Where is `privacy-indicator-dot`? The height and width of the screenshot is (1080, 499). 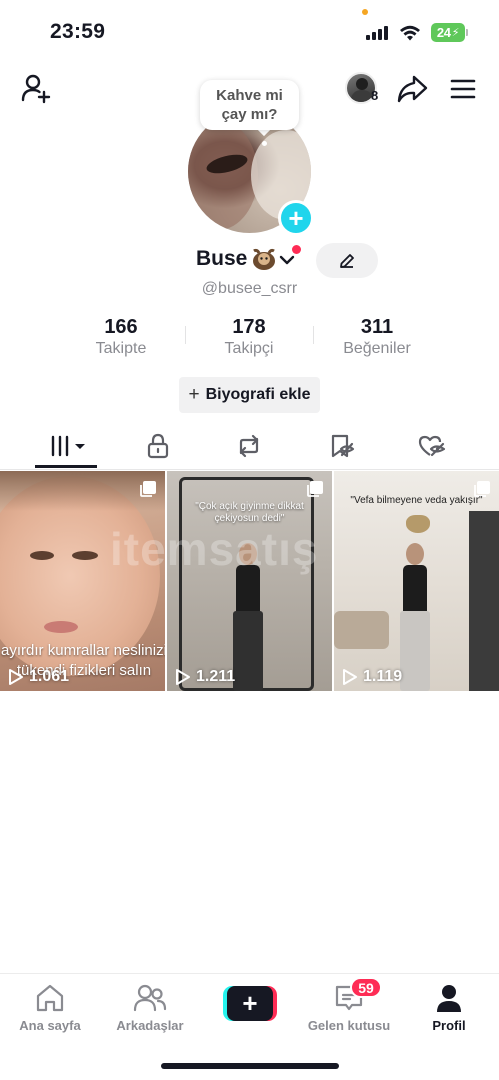 privacy-indicator-dot is located at coordinates (365, 12).